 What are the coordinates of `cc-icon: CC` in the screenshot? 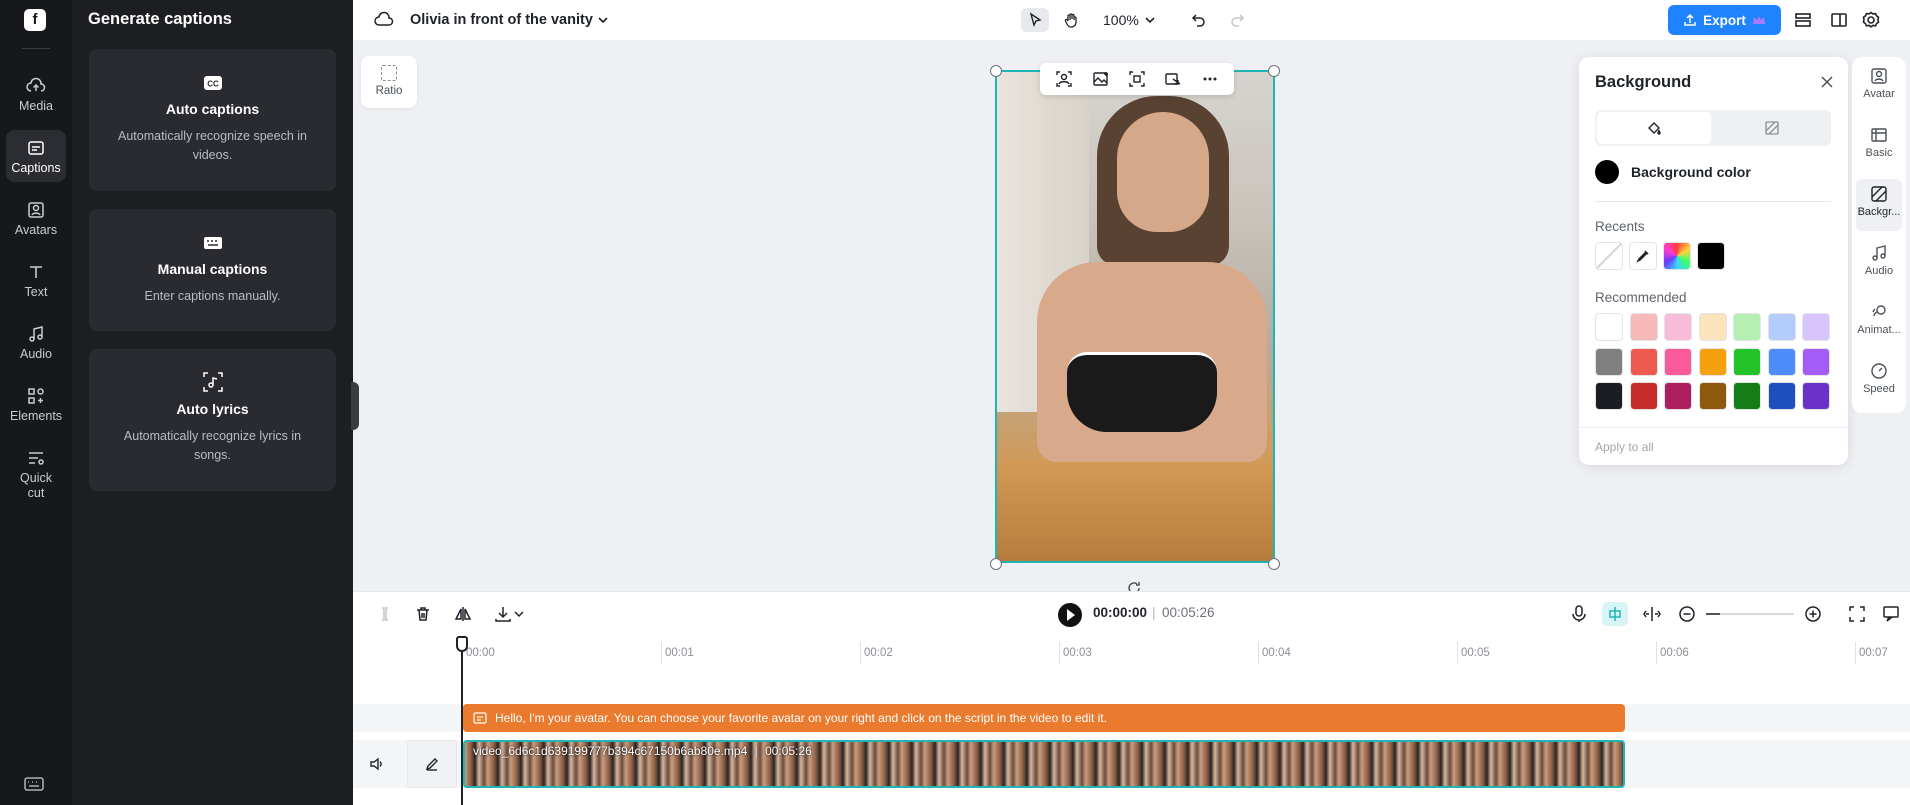 It's located at (212, 83).